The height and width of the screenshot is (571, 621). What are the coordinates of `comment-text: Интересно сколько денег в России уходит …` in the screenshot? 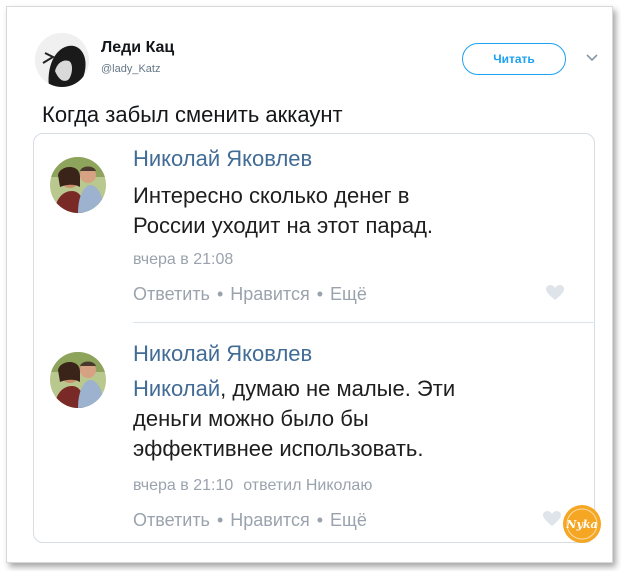 It's located at (343, 211).